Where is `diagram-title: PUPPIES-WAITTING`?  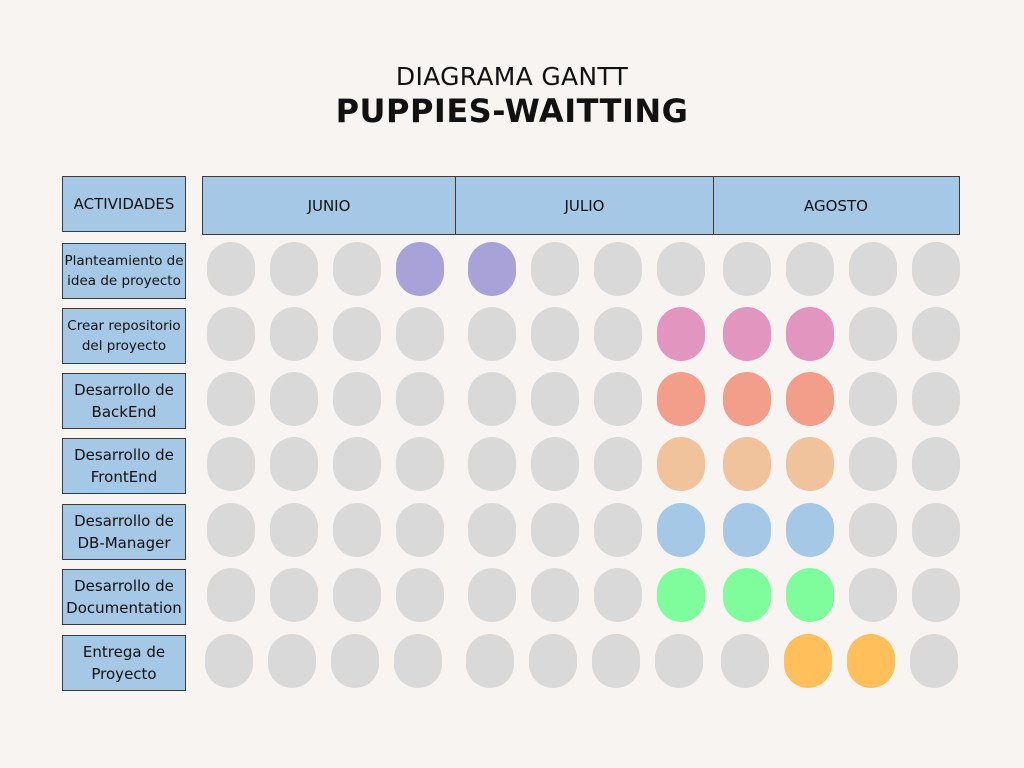 diagram-title: PUPPIES-WAITTING is located at coordinates (512, 111).